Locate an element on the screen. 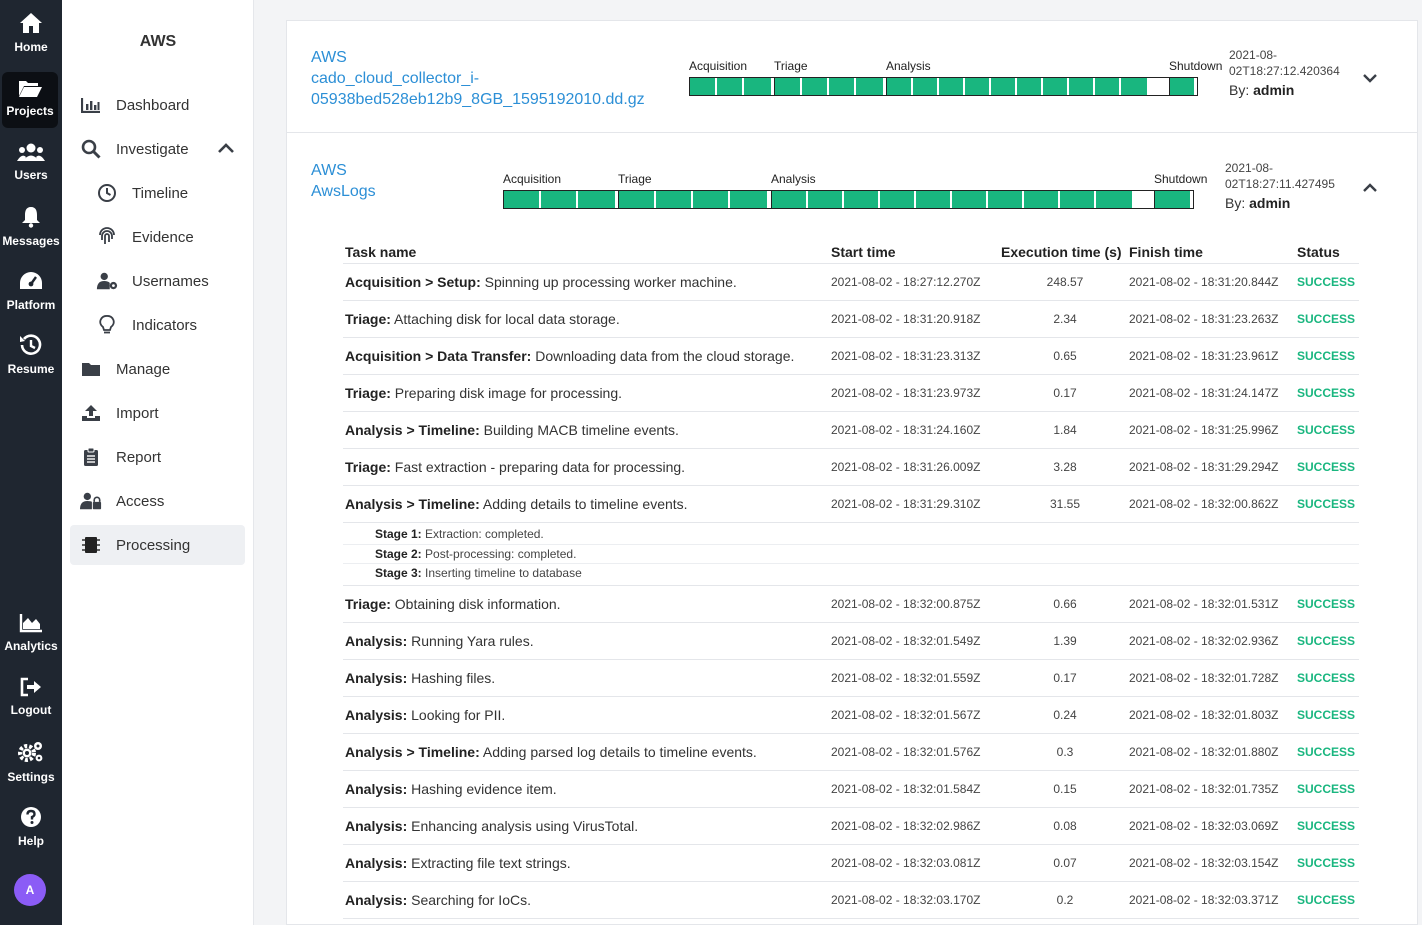 The width and height of the screenshot is (1422, 925). sidebar-item-import: Import is located at coordinates (157, 413).